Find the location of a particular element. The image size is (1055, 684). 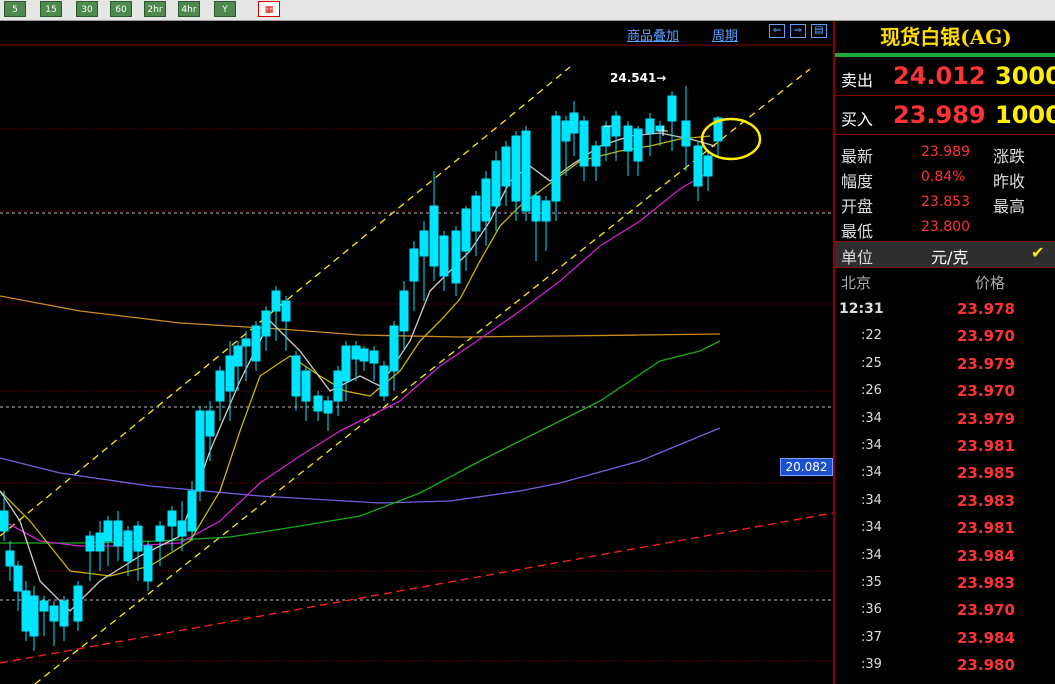

tick-price: 23.979 is located at coordinates (986, 363).